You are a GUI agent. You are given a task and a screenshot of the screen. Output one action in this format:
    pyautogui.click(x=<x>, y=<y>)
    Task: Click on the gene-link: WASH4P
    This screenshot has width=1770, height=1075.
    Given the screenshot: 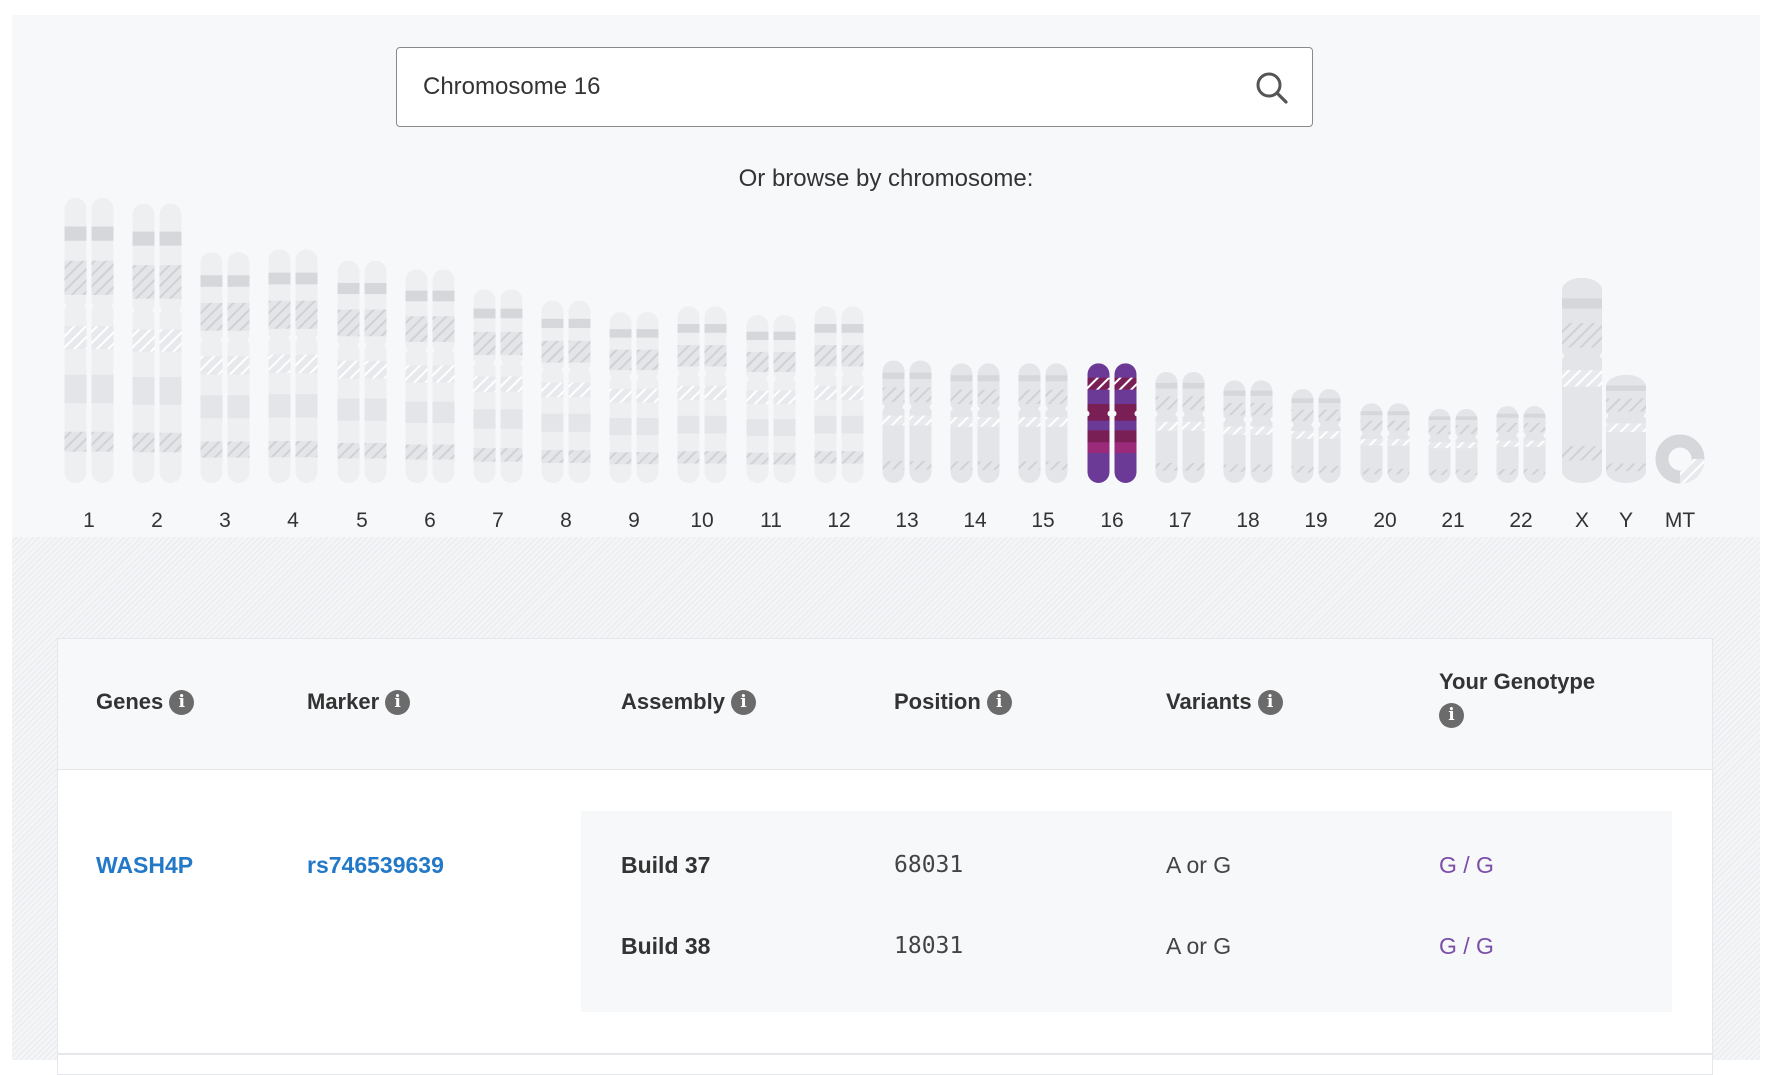 What is the action you would take?
    pyautogui.click(x=144, y=865)
    